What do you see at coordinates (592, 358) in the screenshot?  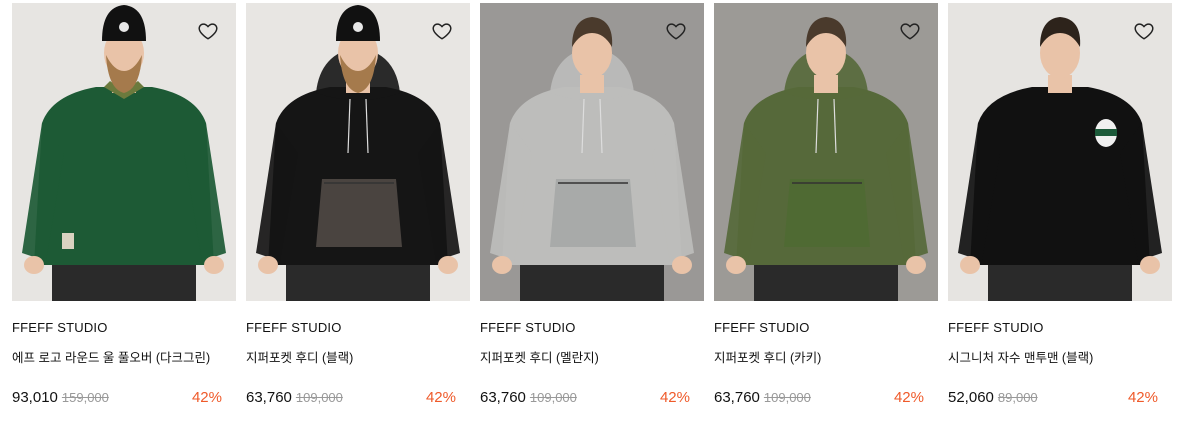 I see `product-name: 지퍼포켓 후디 (멜란지)` at bounding box center [592, 358].